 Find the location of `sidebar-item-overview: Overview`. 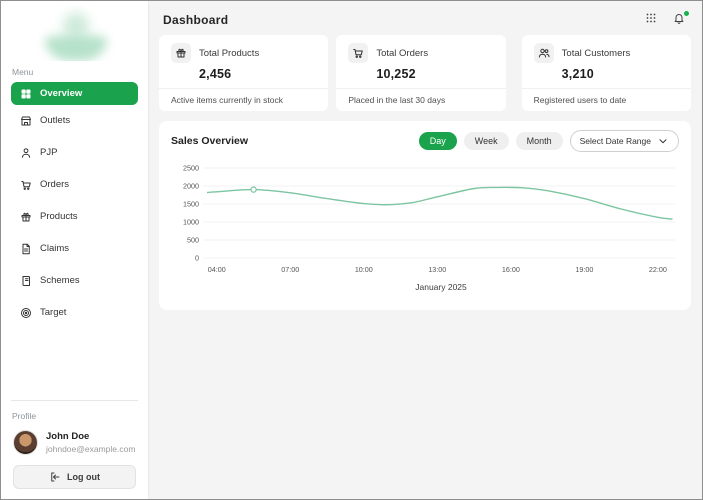

sidebar-item-overview: Overview is located at coordinates (74, 93).